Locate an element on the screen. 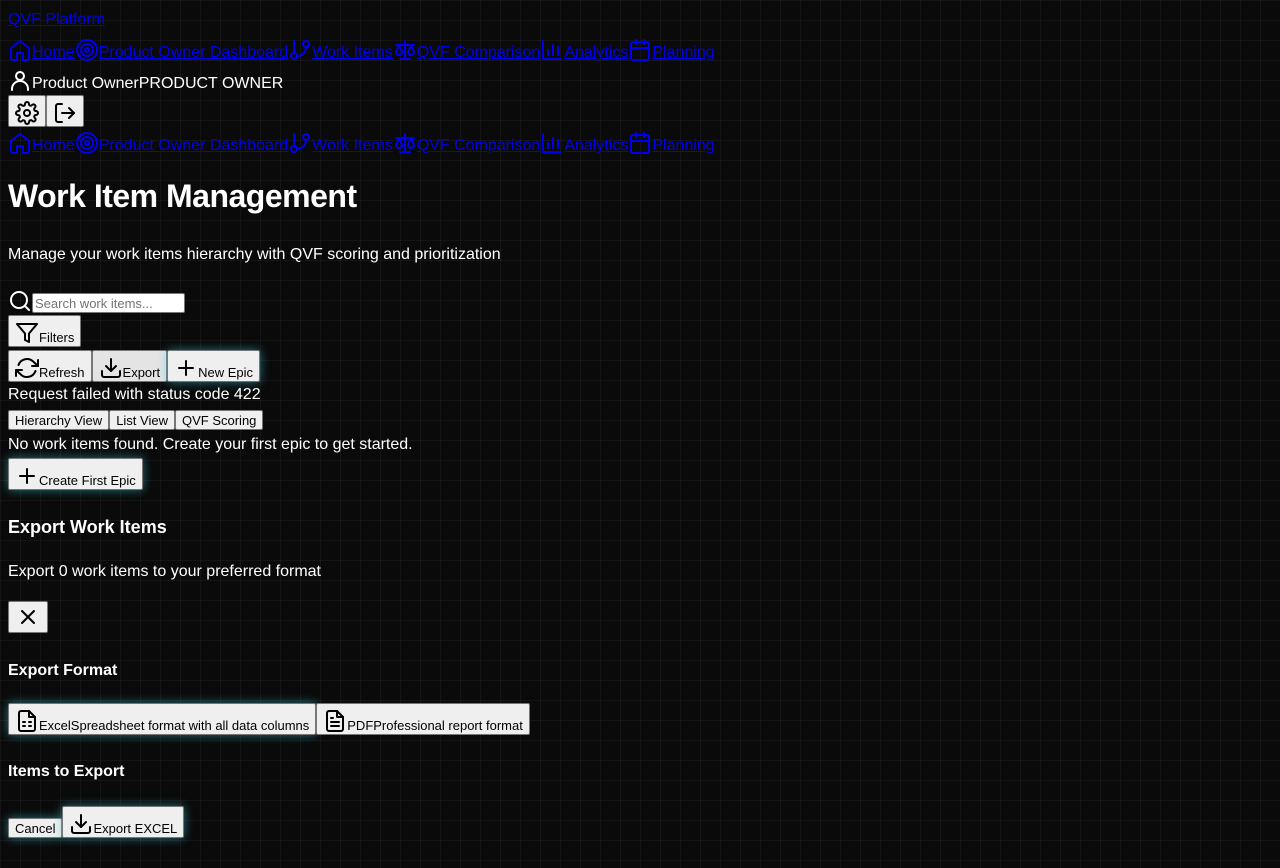 Image resolution: width=1280 pixels, height=868 pixels. tab-list-view: List View is located at coordinates (142, 420).